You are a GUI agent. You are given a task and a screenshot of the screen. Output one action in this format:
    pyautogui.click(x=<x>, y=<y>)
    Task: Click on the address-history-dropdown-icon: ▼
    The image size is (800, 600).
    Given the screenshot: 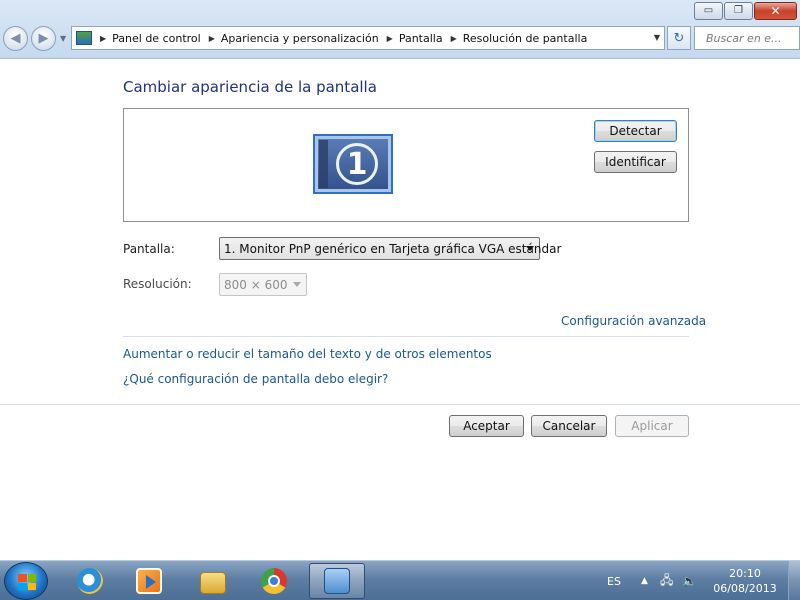 What is the action you would take?
    pyautogui.click(x=657, y=37)
    